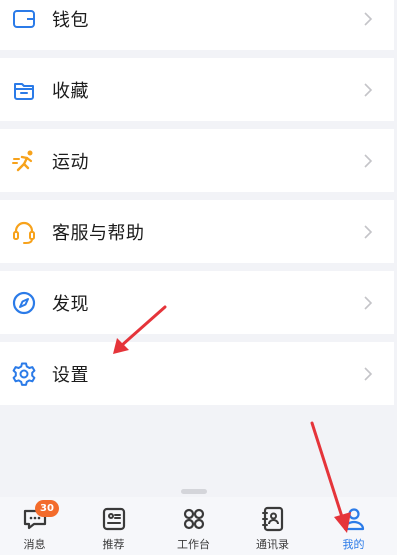  I want to click on recommend-icon, so click(113, 519).